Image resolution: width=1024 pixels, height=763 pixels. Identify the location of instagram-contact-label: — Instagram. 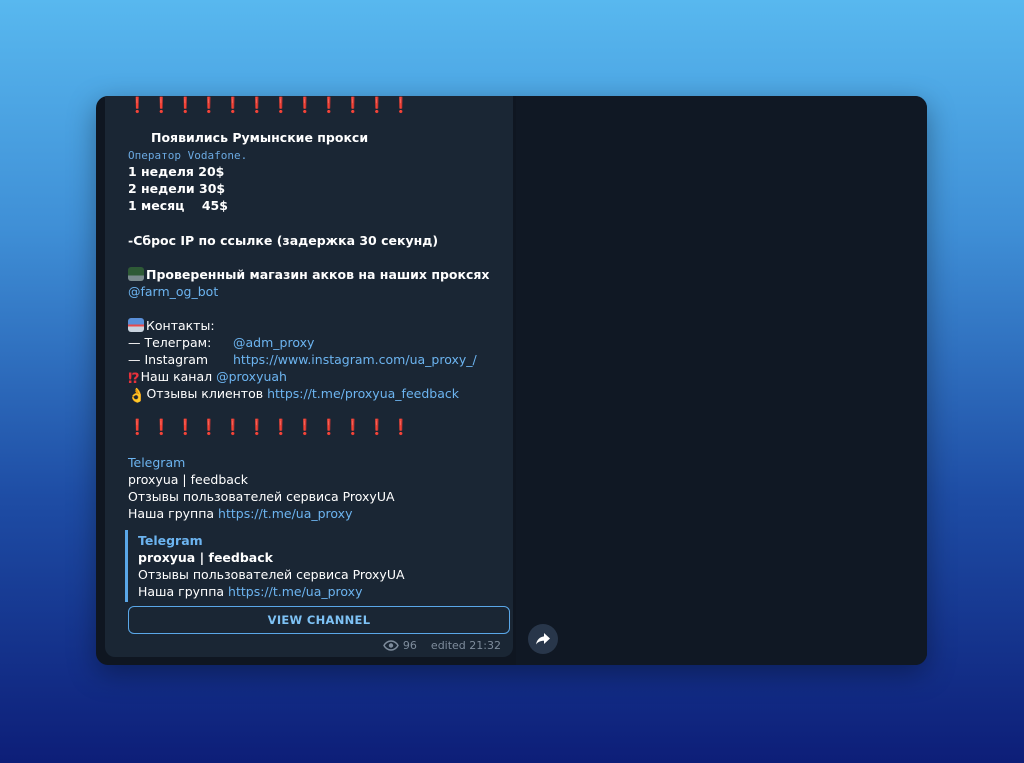
(168, 359).